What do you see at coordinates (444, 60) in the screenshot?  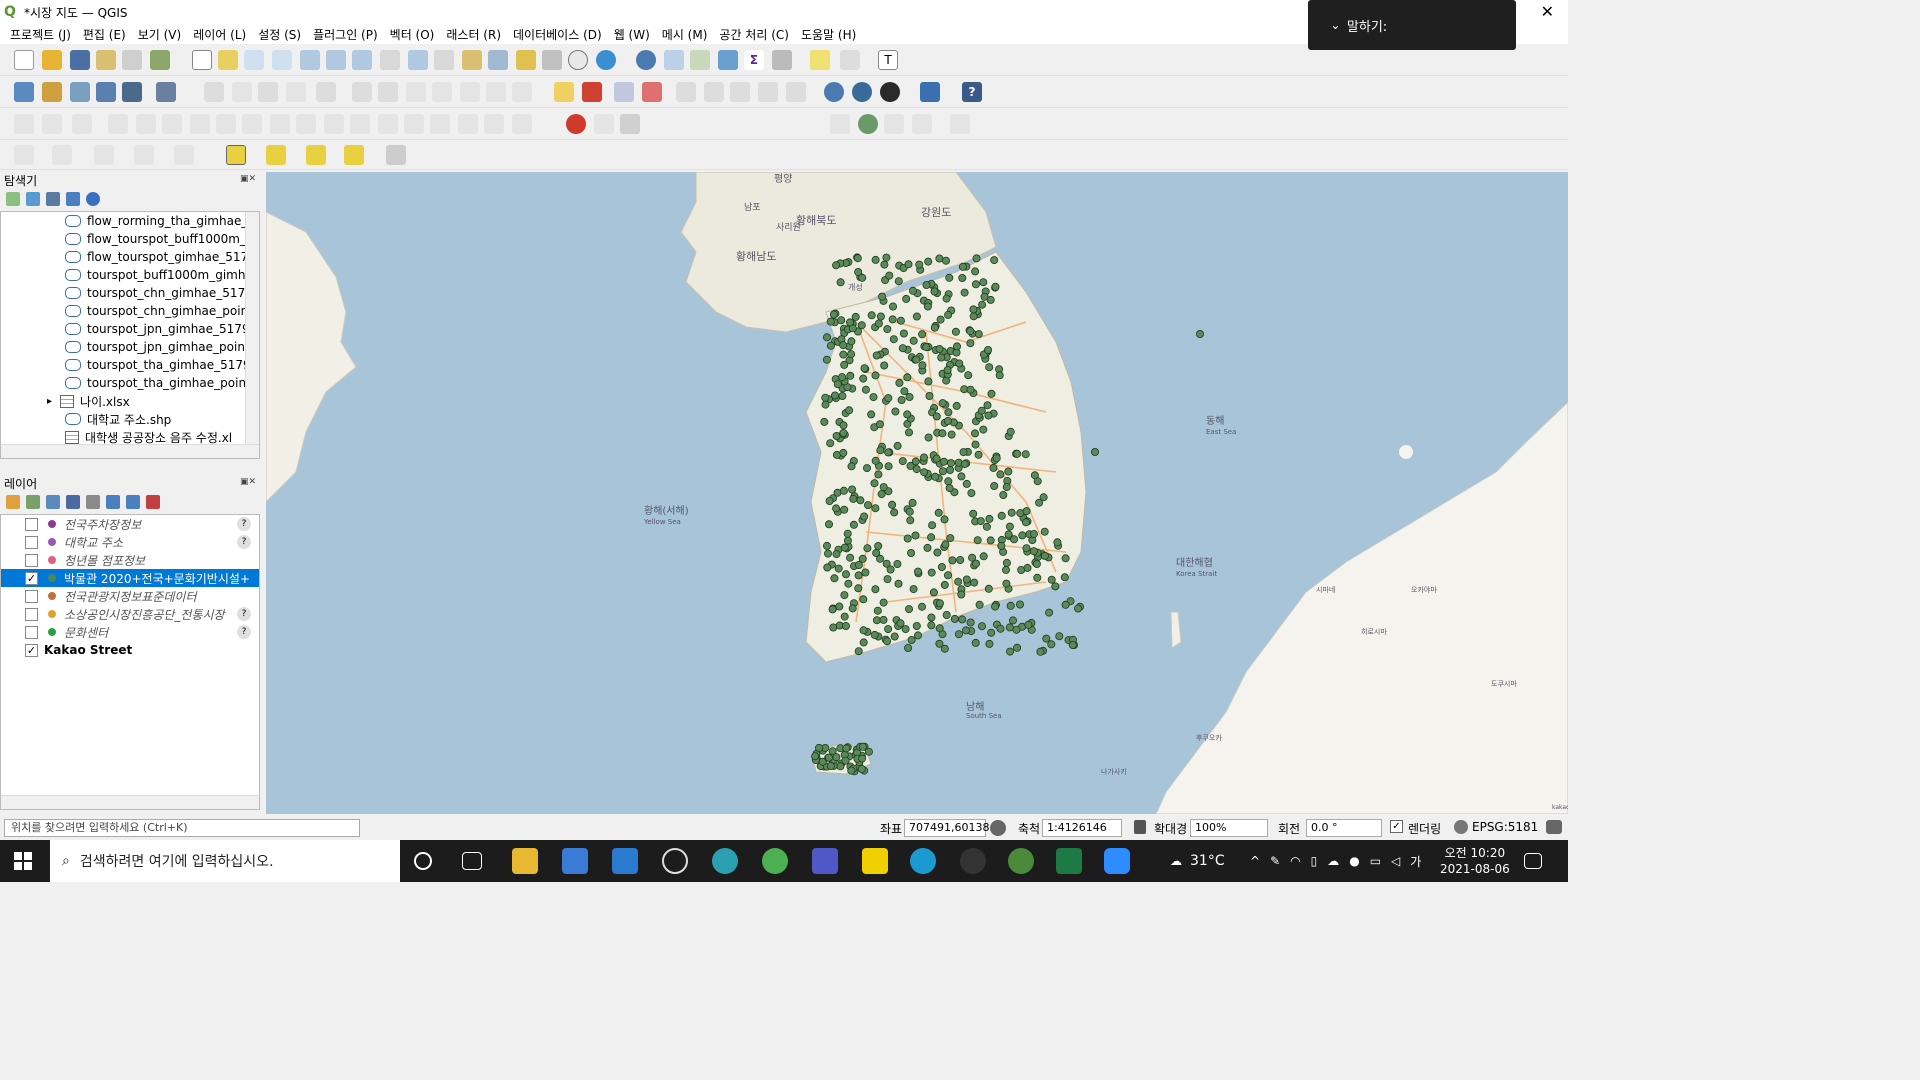 I see `zoom-next-icon` at bounding box center [444, 60].